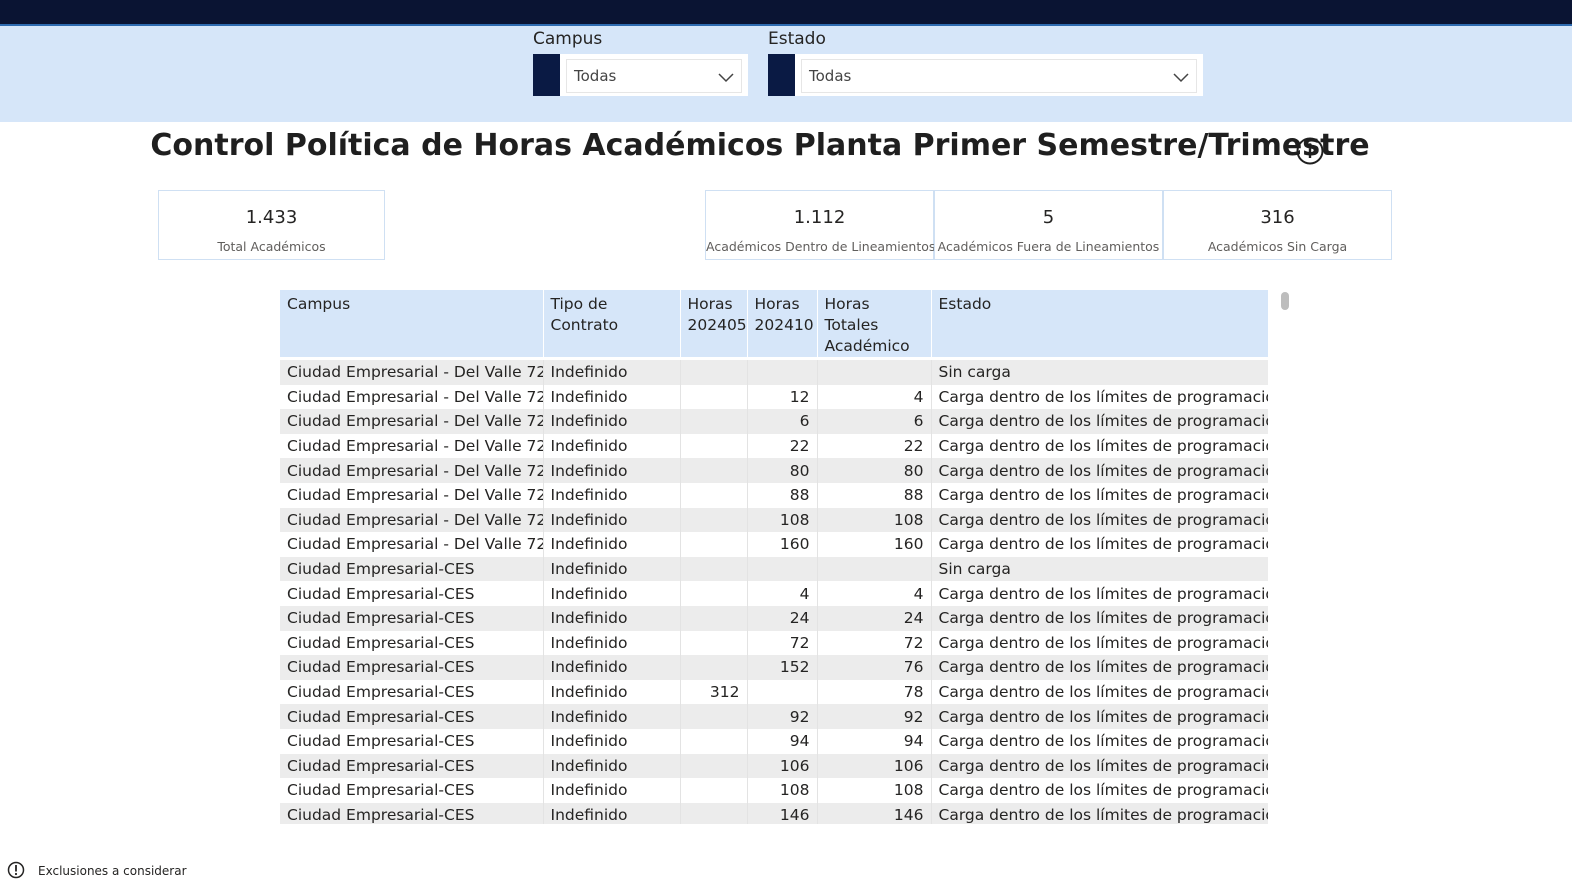 The width and height of the screenshot is (1572, 885). What do you see at coordinates (781, 75) in the screenshot?
I see `estado-slicer-swatch` at bounding box center [781, 75].